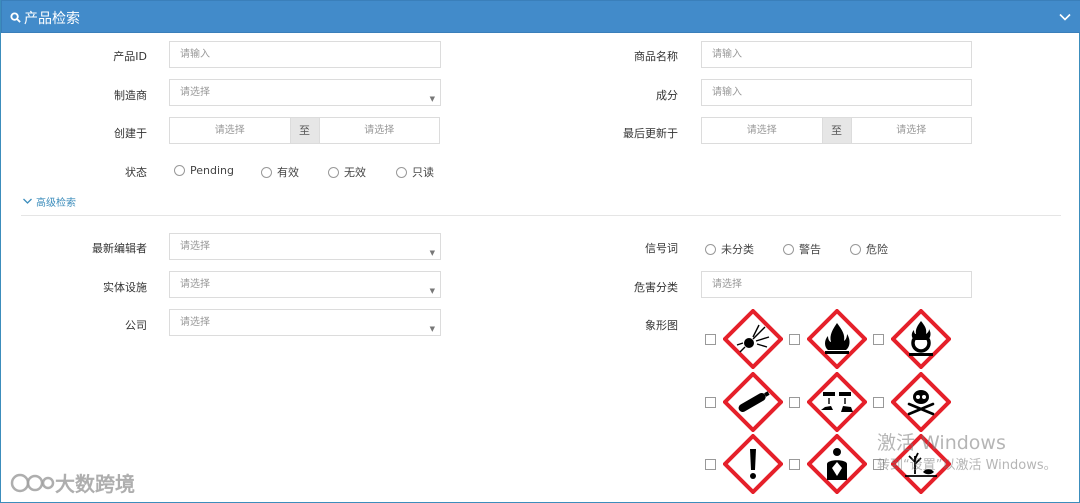  What do you see at coordinates (762, 130) in the screenshot?
I see `updated-from-input: 请选择` at bounding box center [762, 130].